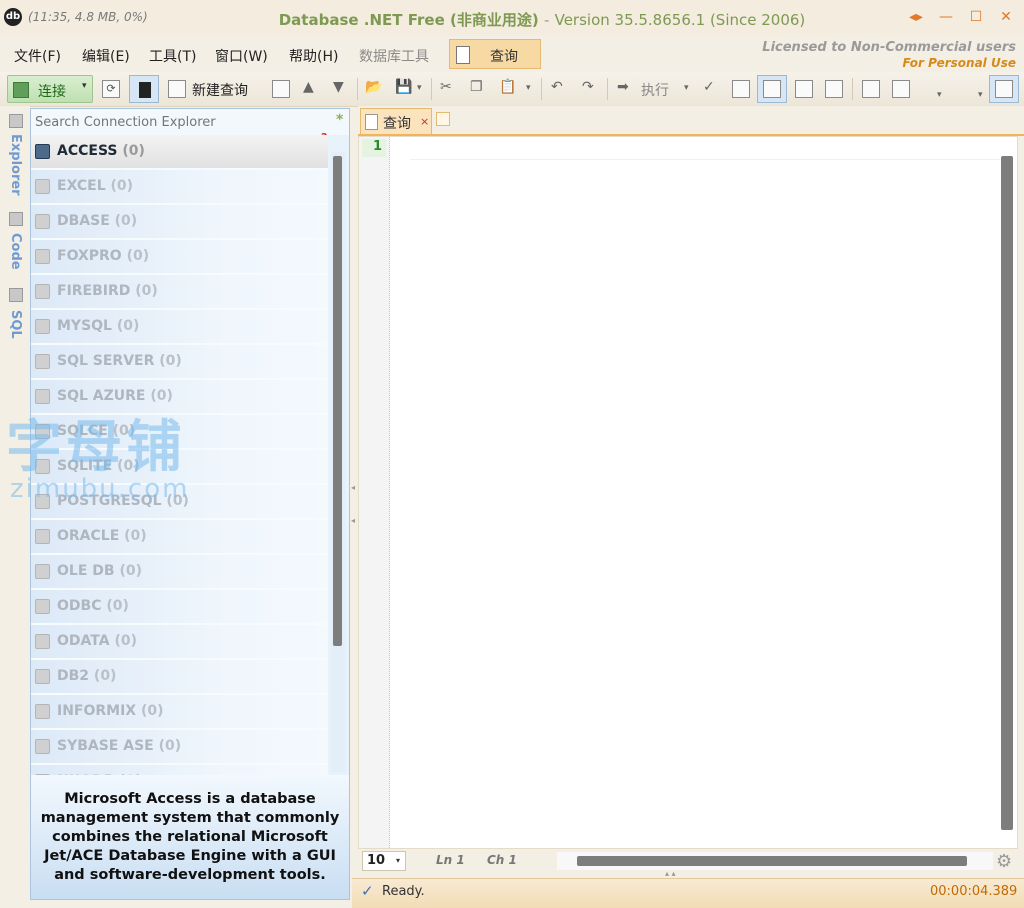  Describe the element at coordinates (179, 770) in the screenshot. I see `connection-item-nuodb: NUODB (0)` at that location.